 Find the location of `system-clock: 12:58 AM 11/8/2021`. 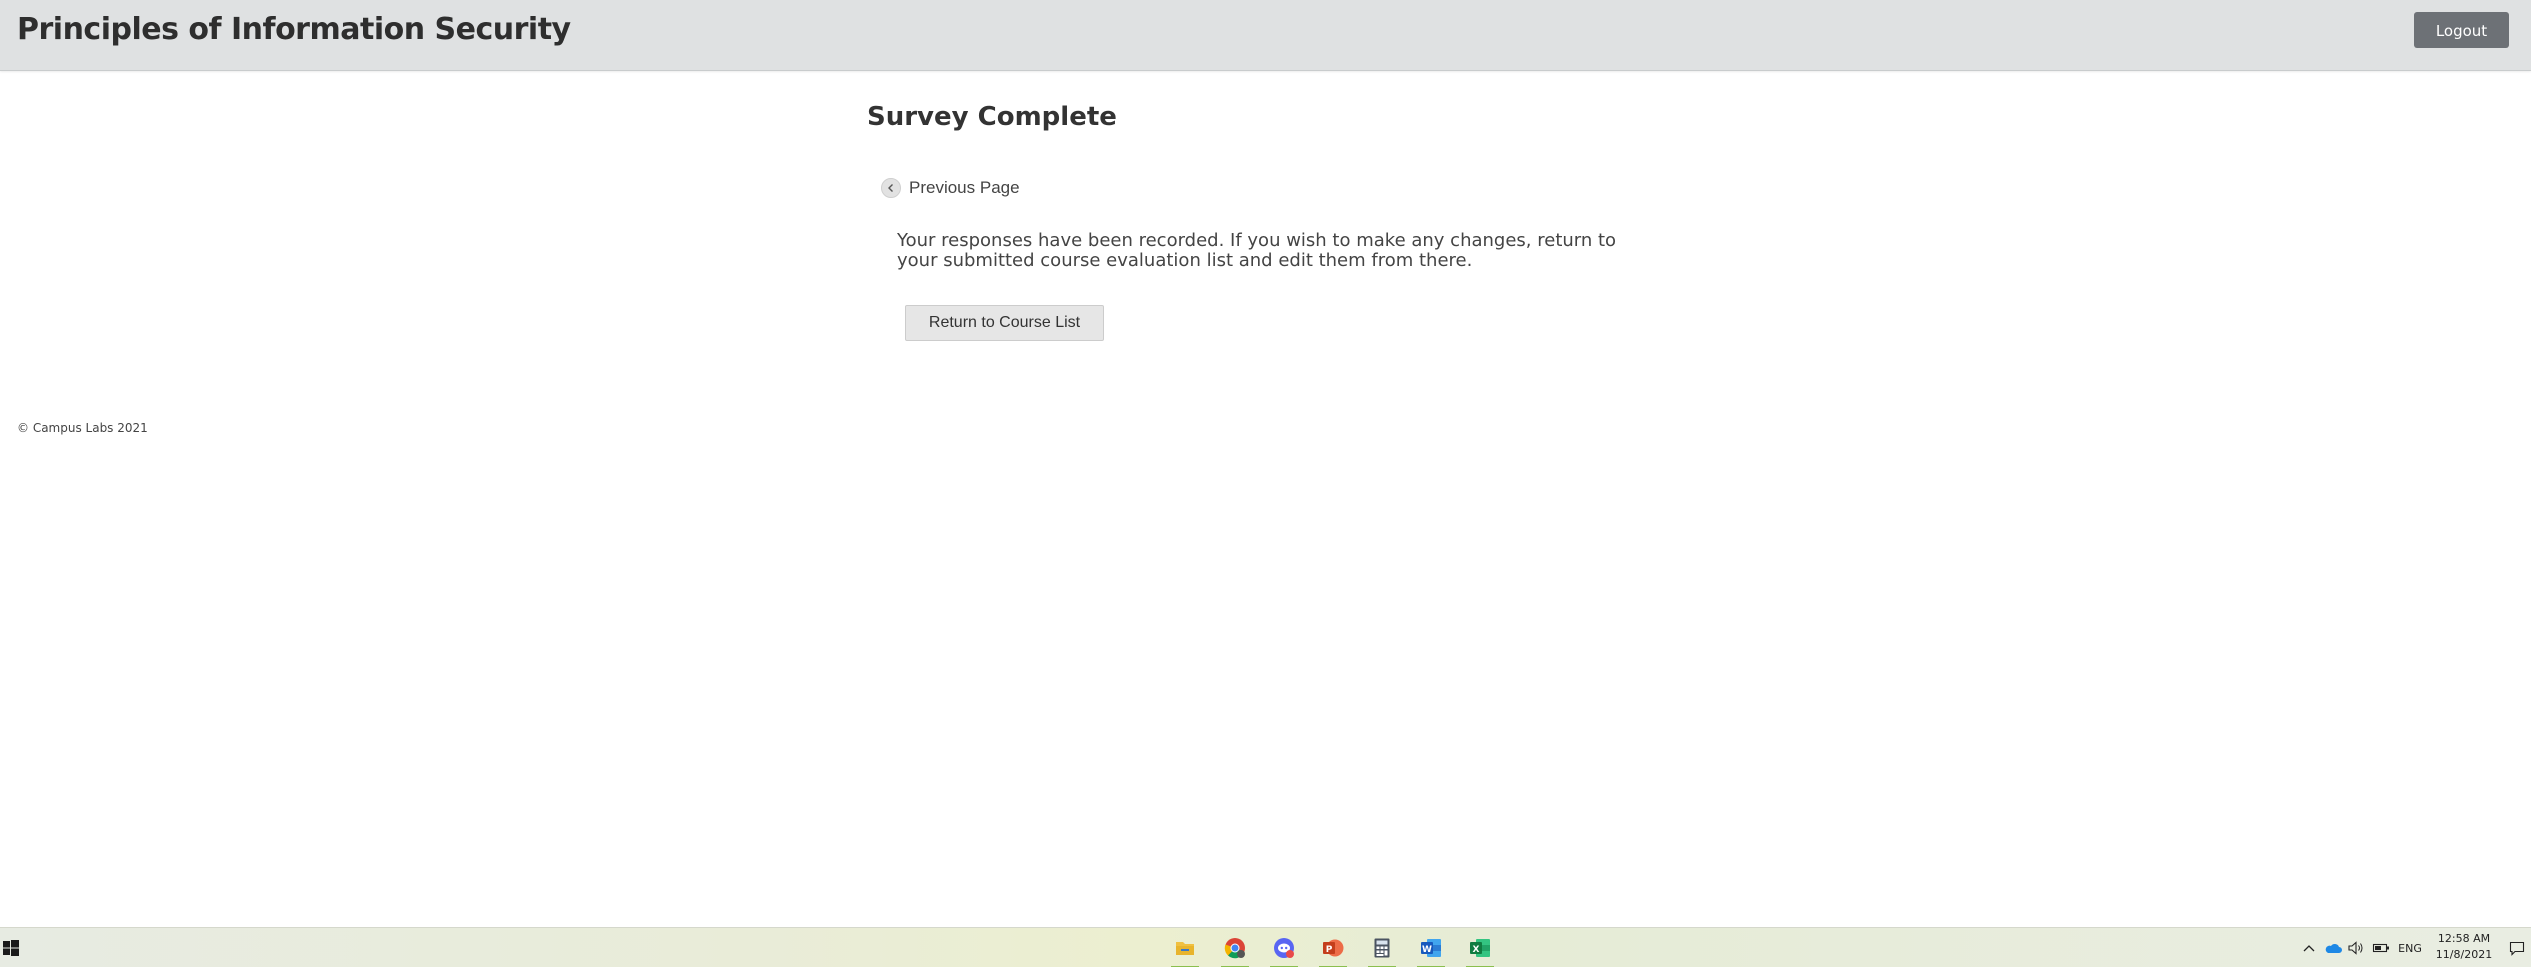

system-clock: 12:58 AM 11/8/2021 is located at coordinates (2464, 947).